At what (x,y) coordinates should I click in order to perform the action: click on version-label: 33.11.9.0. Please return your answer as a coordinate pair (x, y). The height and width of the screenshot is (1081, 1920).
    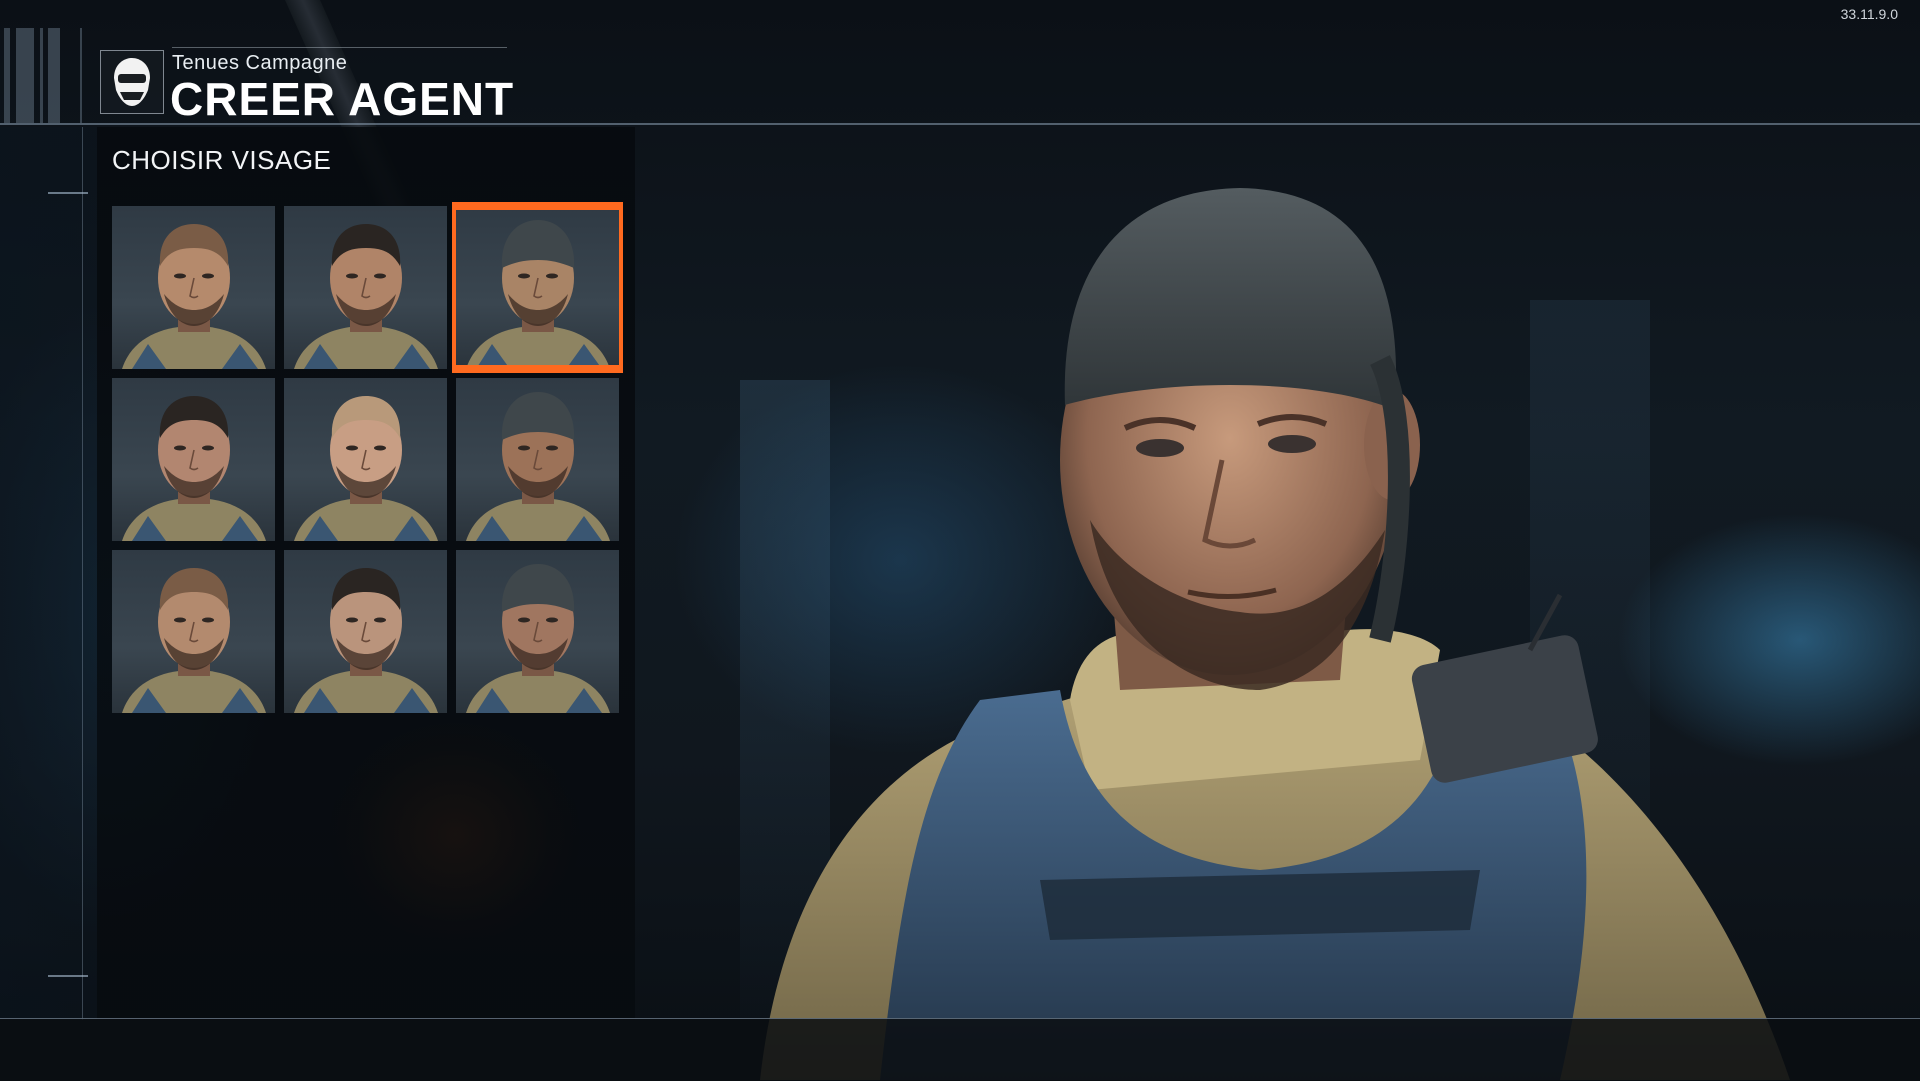
    Looking at the image, I should click on (1869, 14).